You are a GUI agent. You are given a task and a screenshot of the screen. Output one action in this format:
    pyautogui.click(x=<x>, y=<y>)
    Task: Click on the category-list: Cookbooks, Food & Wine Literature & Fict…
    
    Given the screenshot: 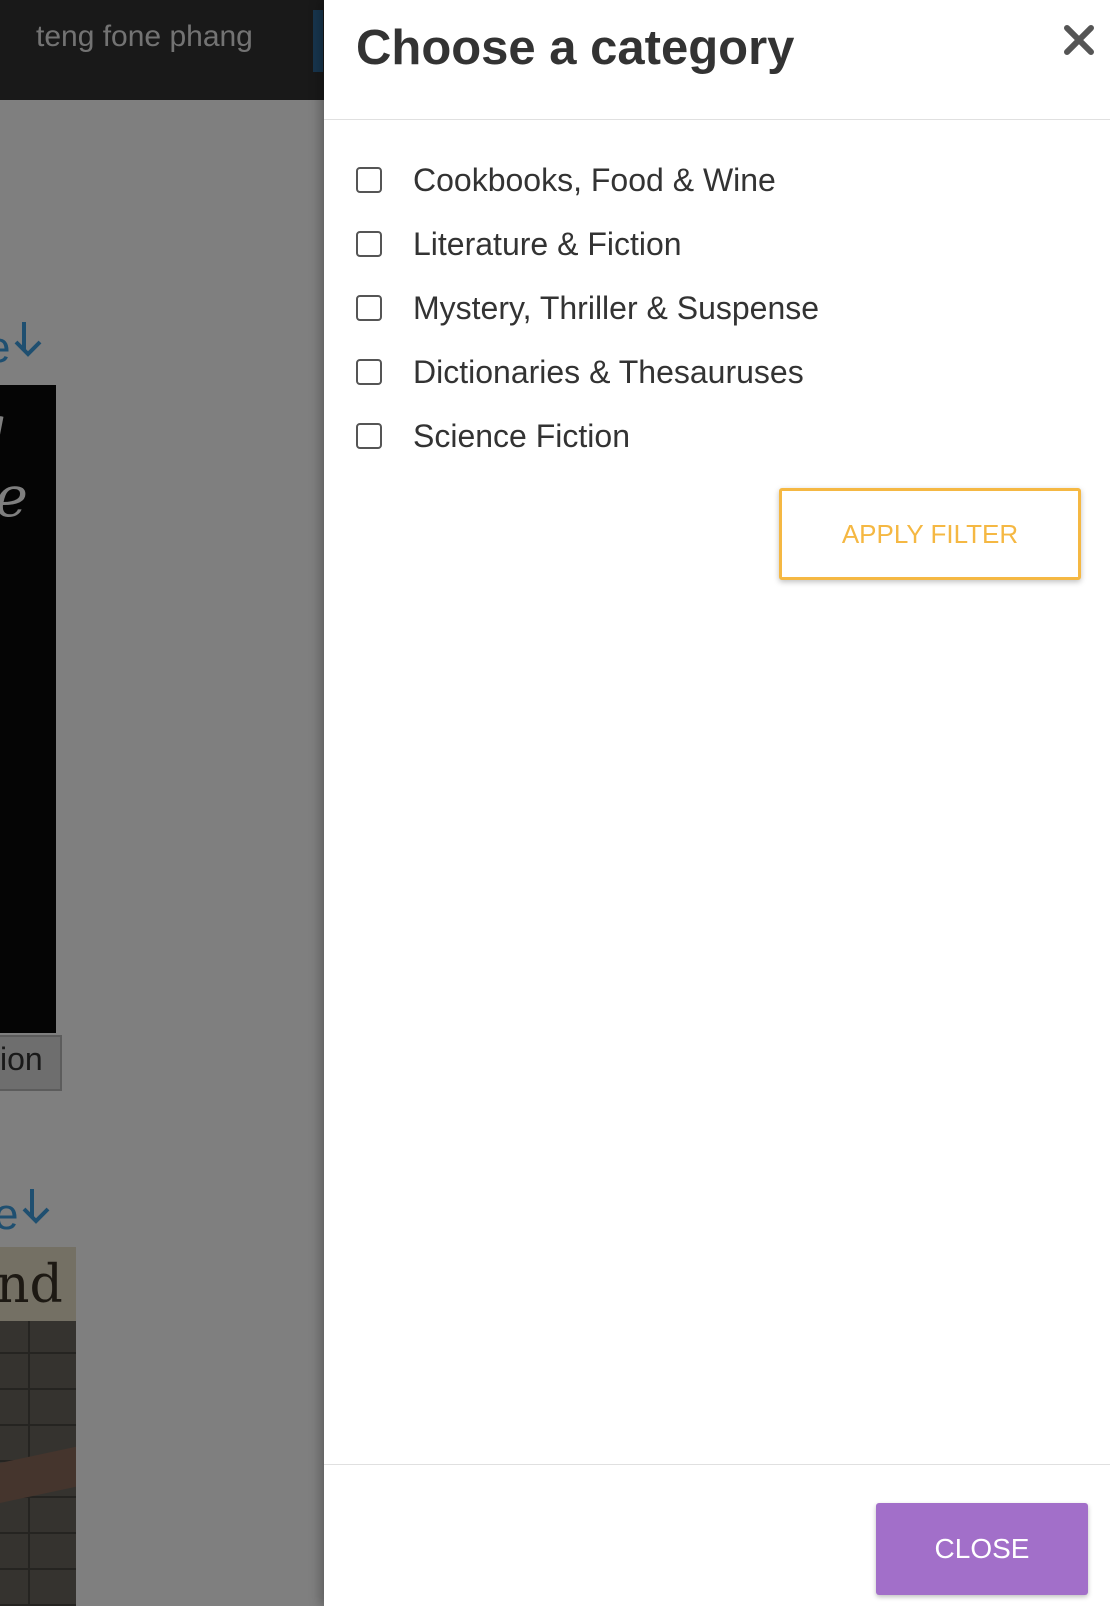 What is the action you would take?
    pyautogui.click(x=706, y=308)
    